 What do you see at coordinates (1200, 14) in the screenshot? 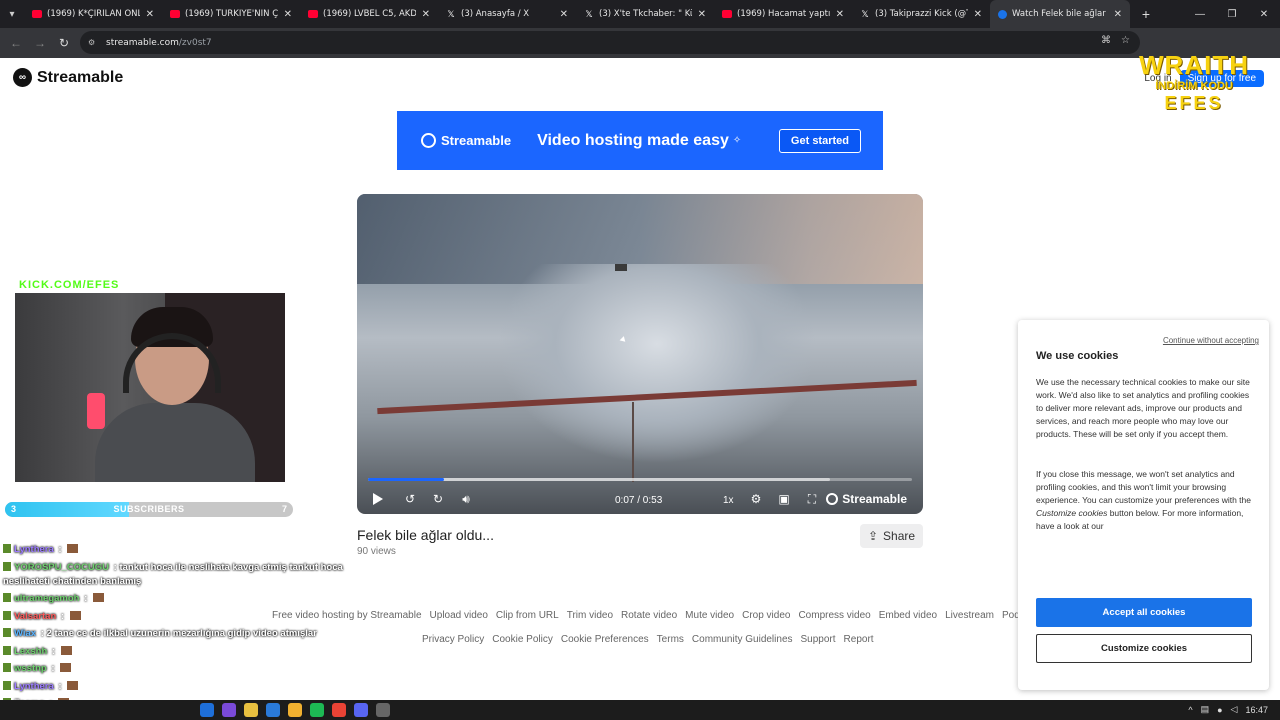
I see `minimize-icon: —` at bounding box center [1200, 14].